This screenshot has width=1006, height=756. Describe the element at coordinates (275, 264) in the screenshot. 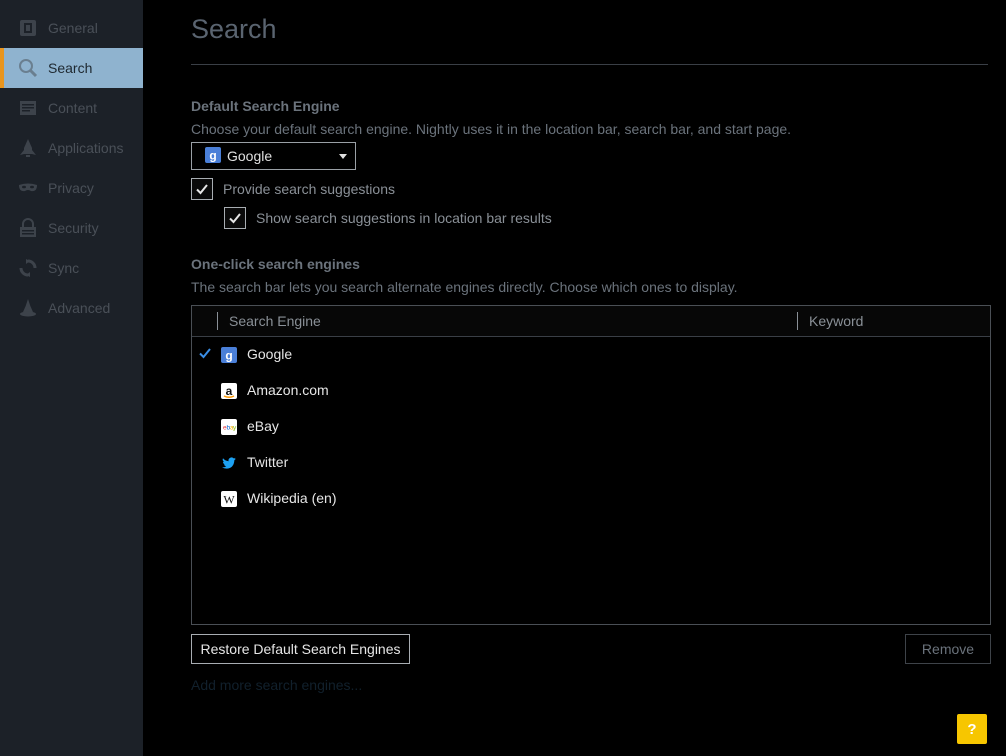

I see `one-click-heading: One-click search engines` at that location.